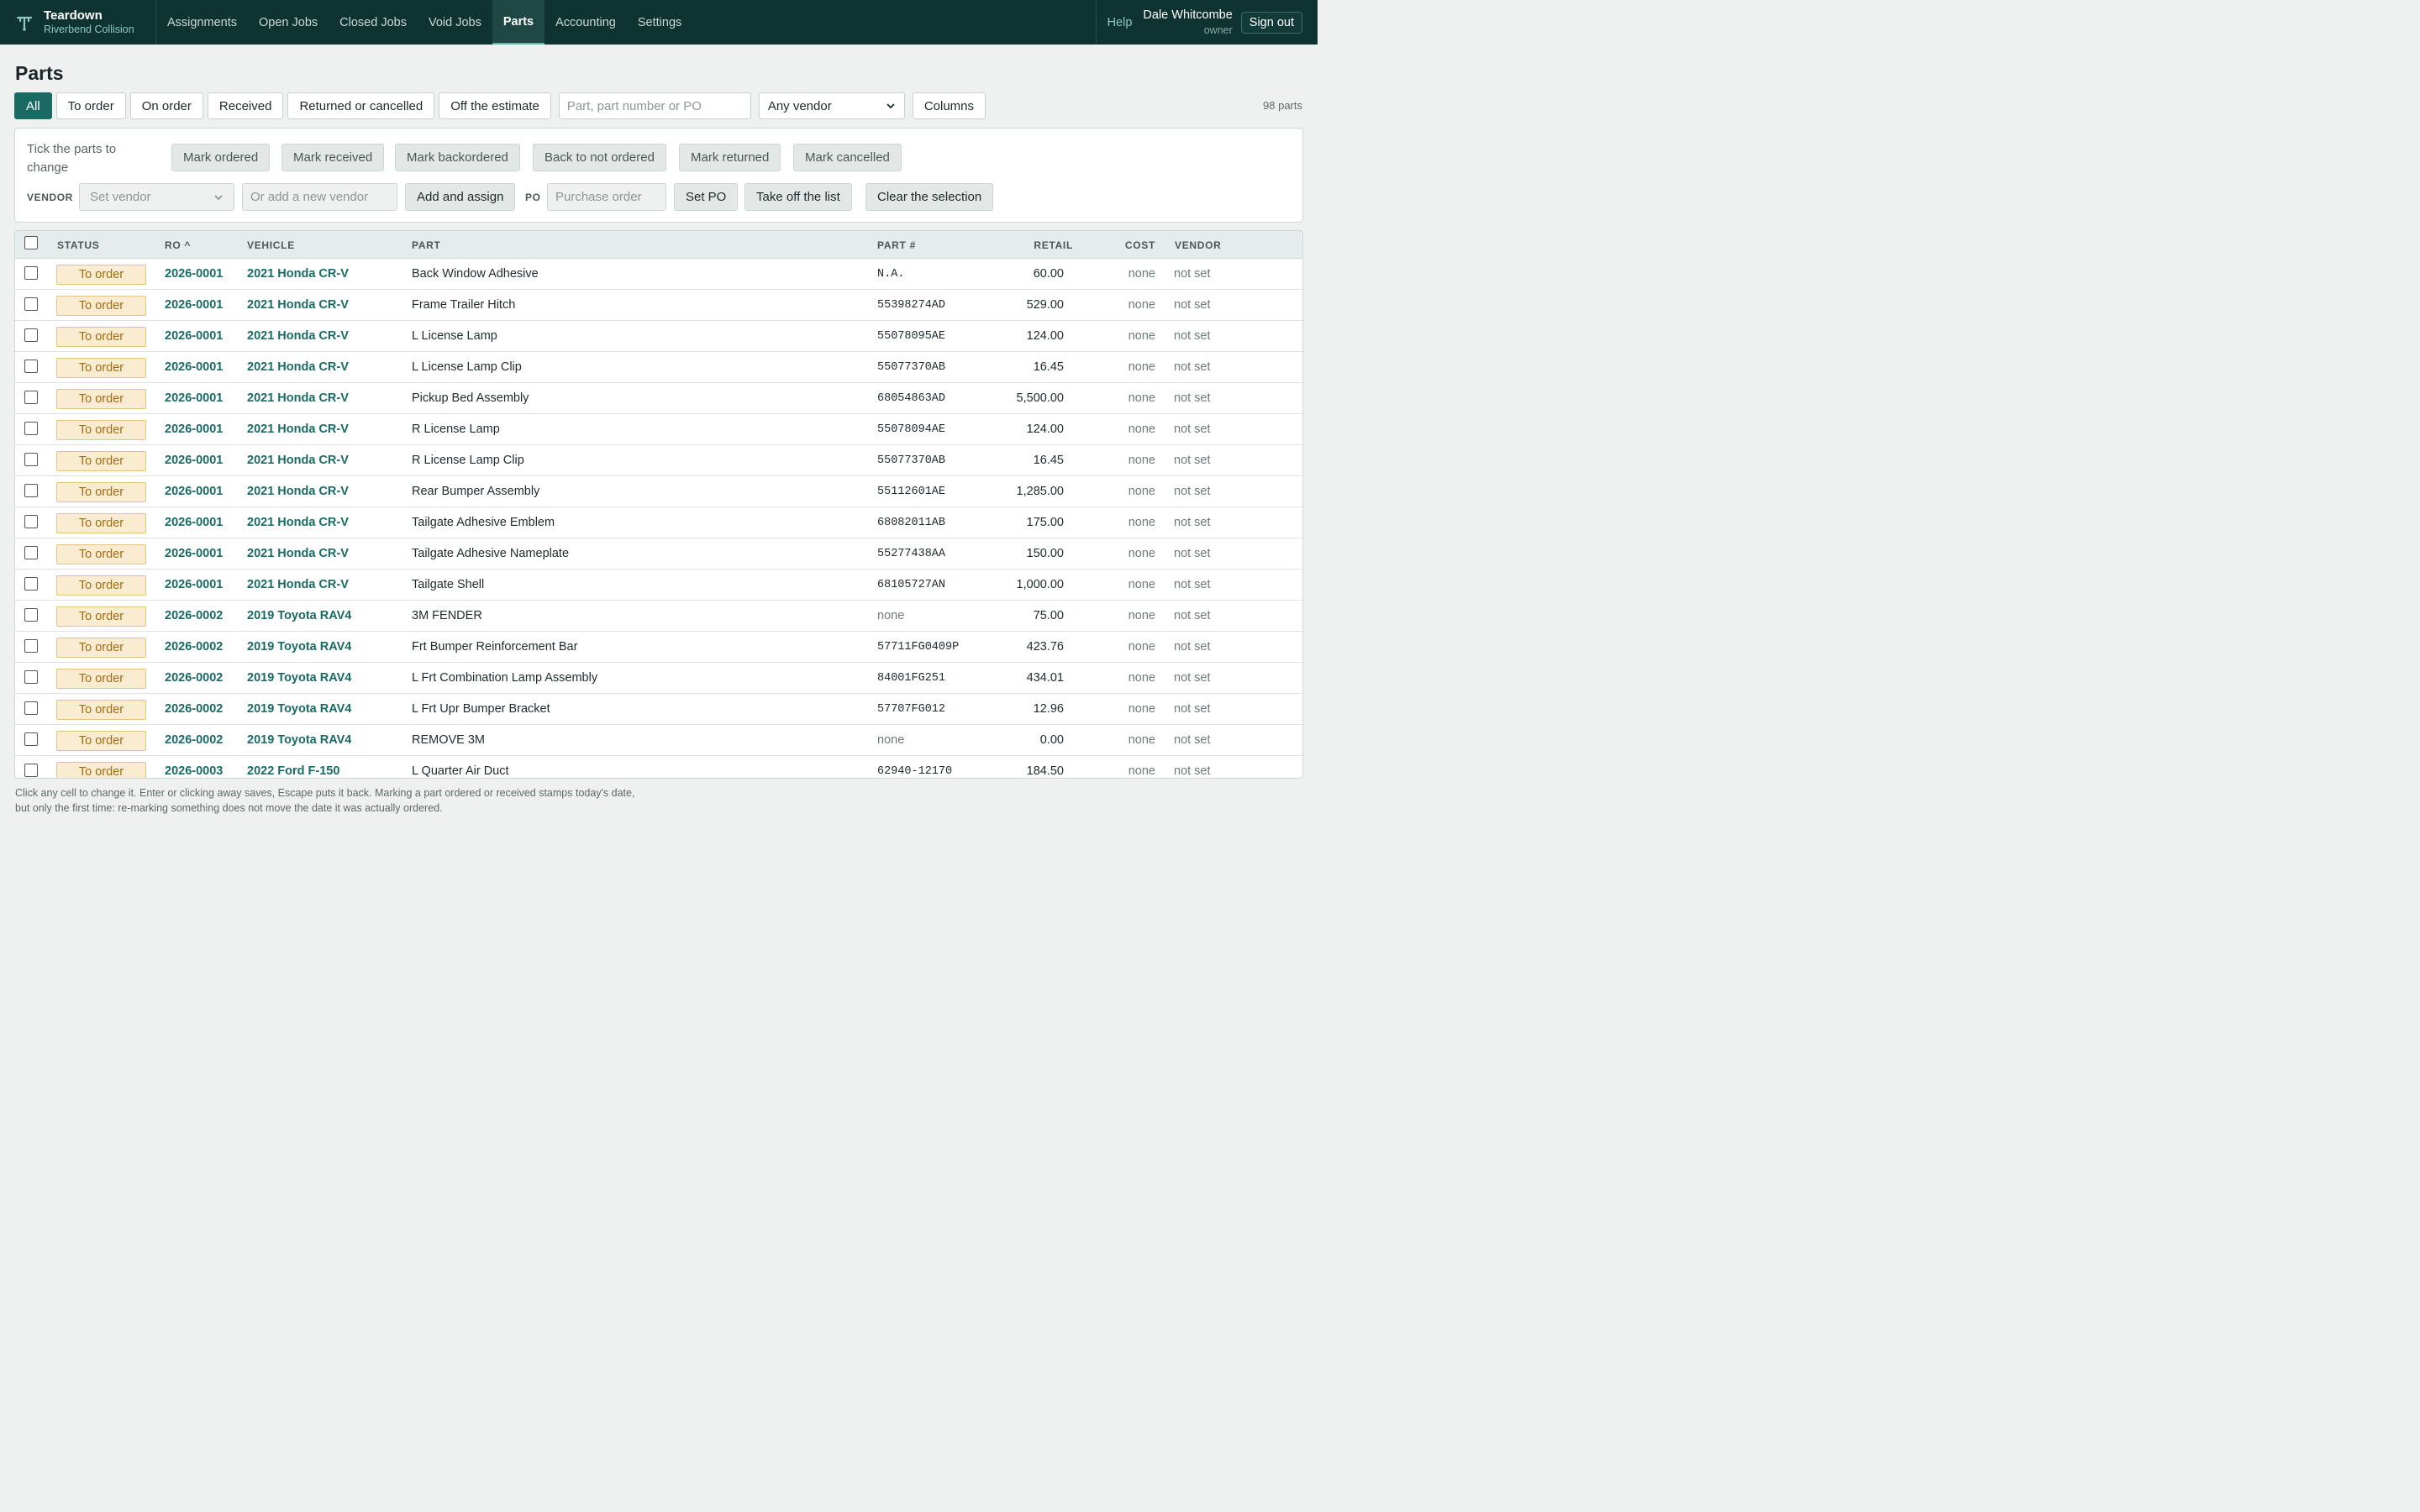 The width and height of the screenshot is (2420, 1512). What do you see at coordinates (518, 22) in the screenshot?
I see `nav-item-parts: Parts` at bounding box center [518, 22].